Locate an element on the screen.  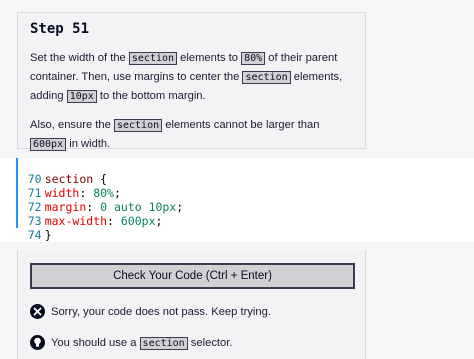
editor-line: 70 section { is located at coordinates (237, 172).